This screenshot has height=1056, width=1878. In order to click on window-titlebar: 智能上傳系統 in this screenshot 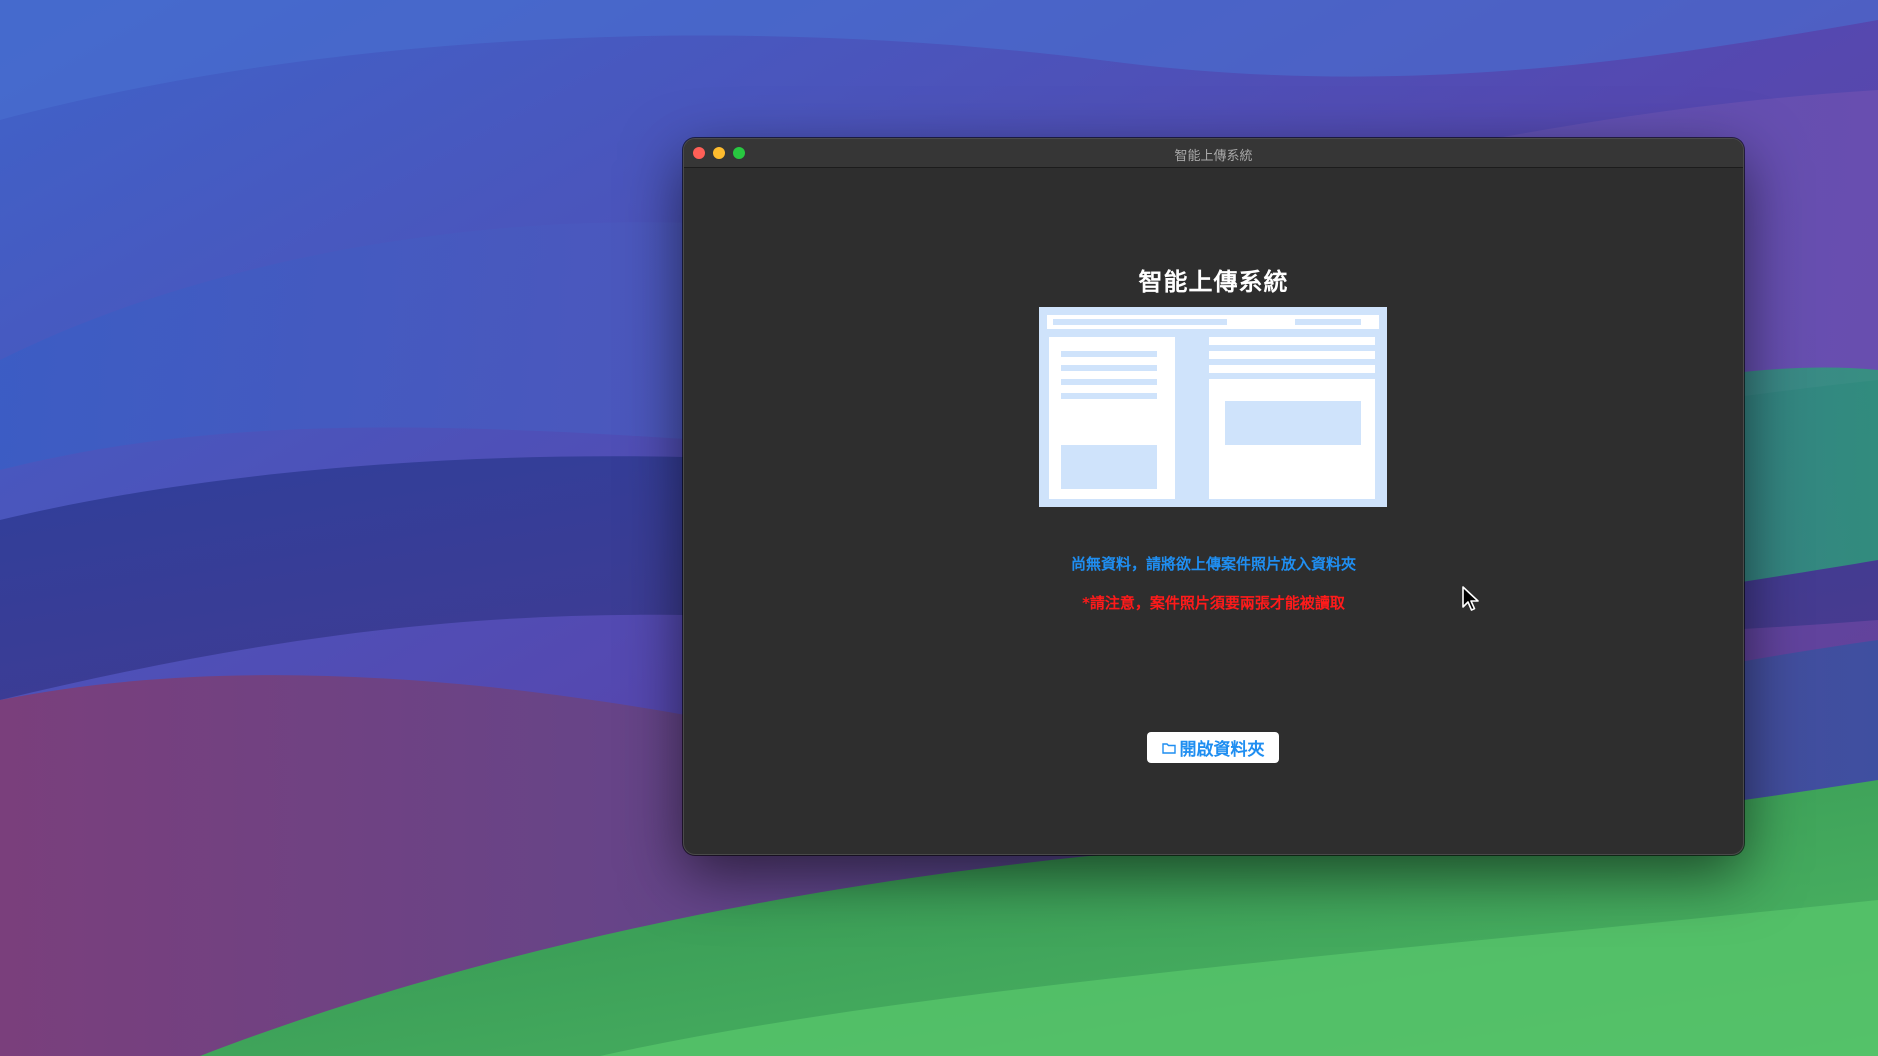, I will do `click(1213, 153)`.